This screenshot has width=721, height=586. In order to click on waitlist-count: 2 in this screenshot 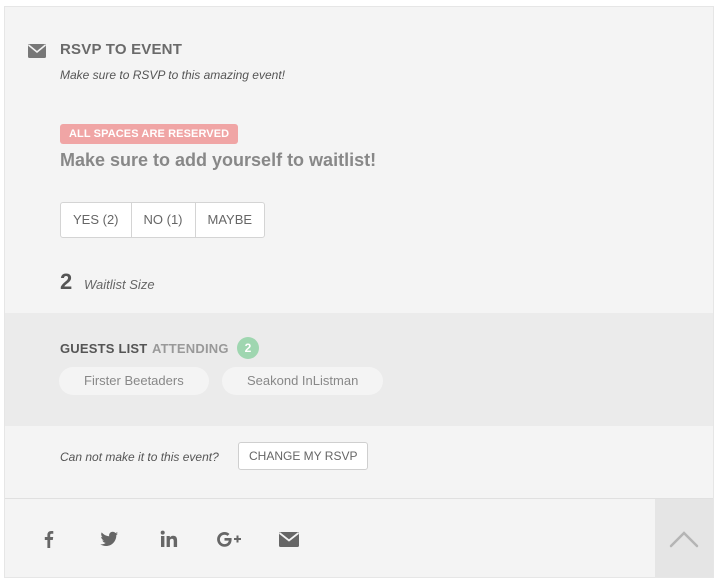, I will do `click(66, 281)`.